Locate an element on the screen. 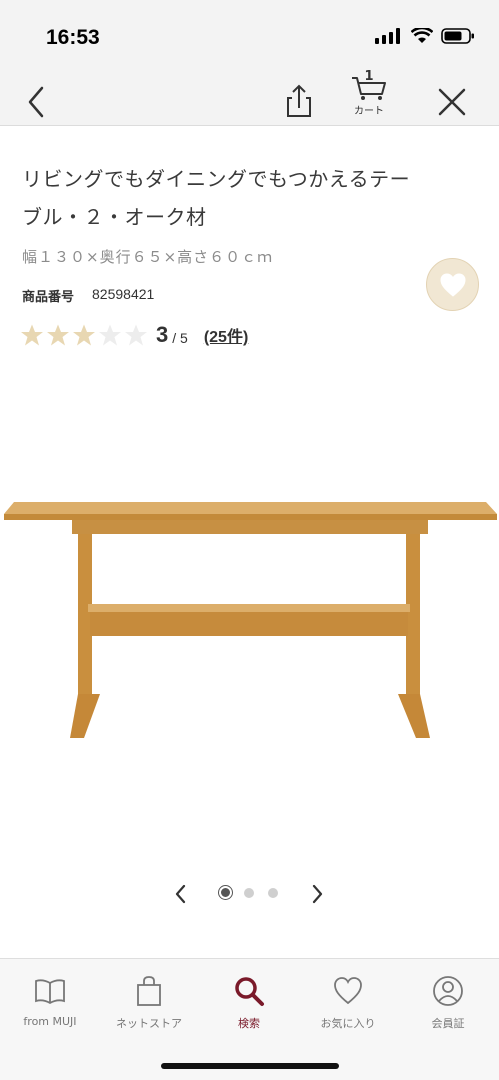  status-icons is located at coordinates (425, 36).